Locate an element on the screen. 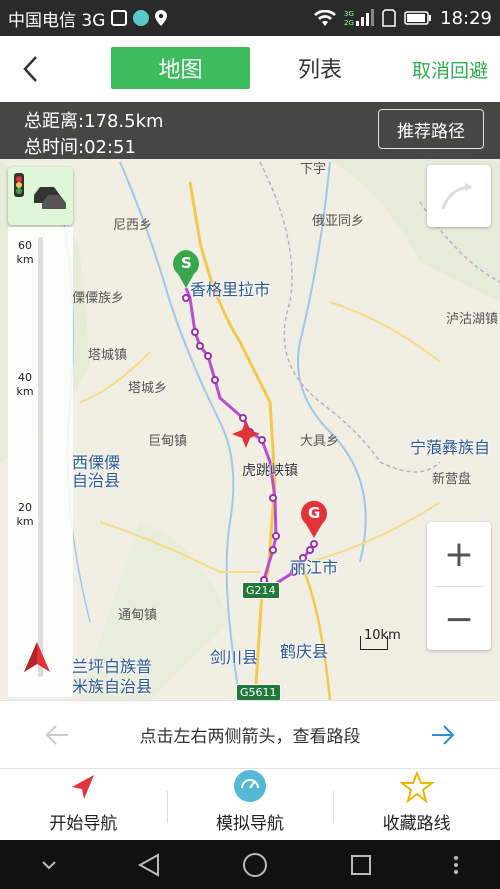  back-button is located at coordinates (30, 69).